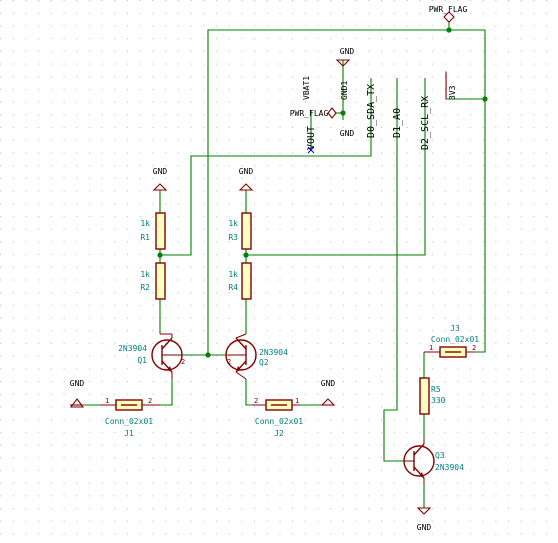 The height and width of the screenshot is (543, 558). What do you see at coordinates (397, 123) in the screenshot?
I see `label-d1: D1_A0` at bounding box center [397, 123].